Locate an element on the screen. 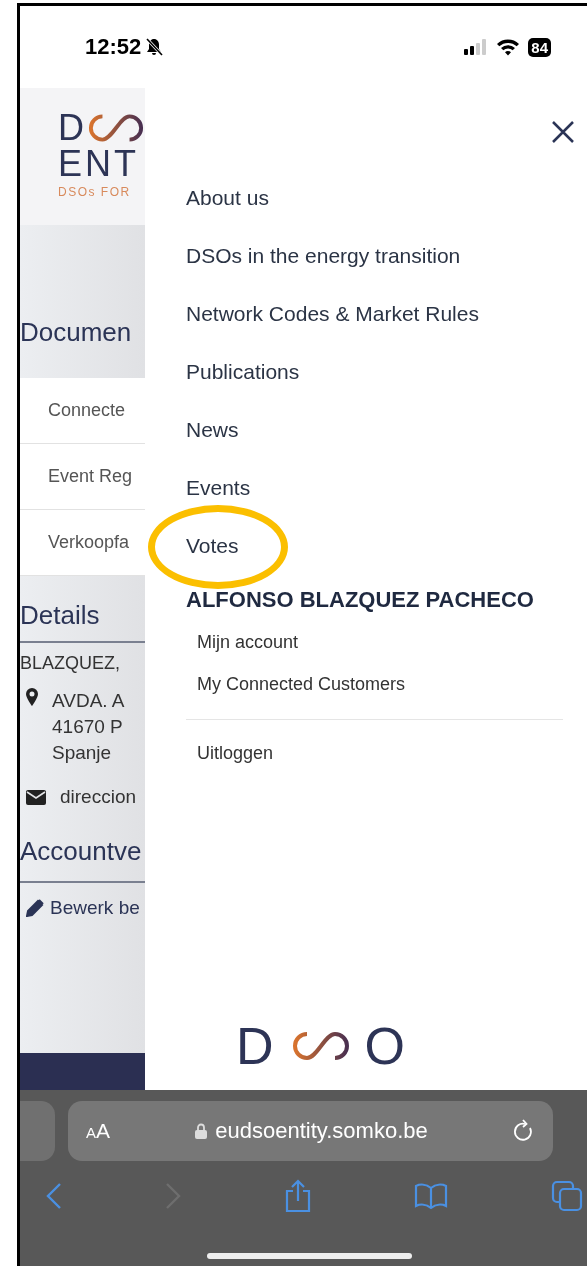 This screenshot has width=587, height=1266. reload-icon is located at coordinates (524, 1131).